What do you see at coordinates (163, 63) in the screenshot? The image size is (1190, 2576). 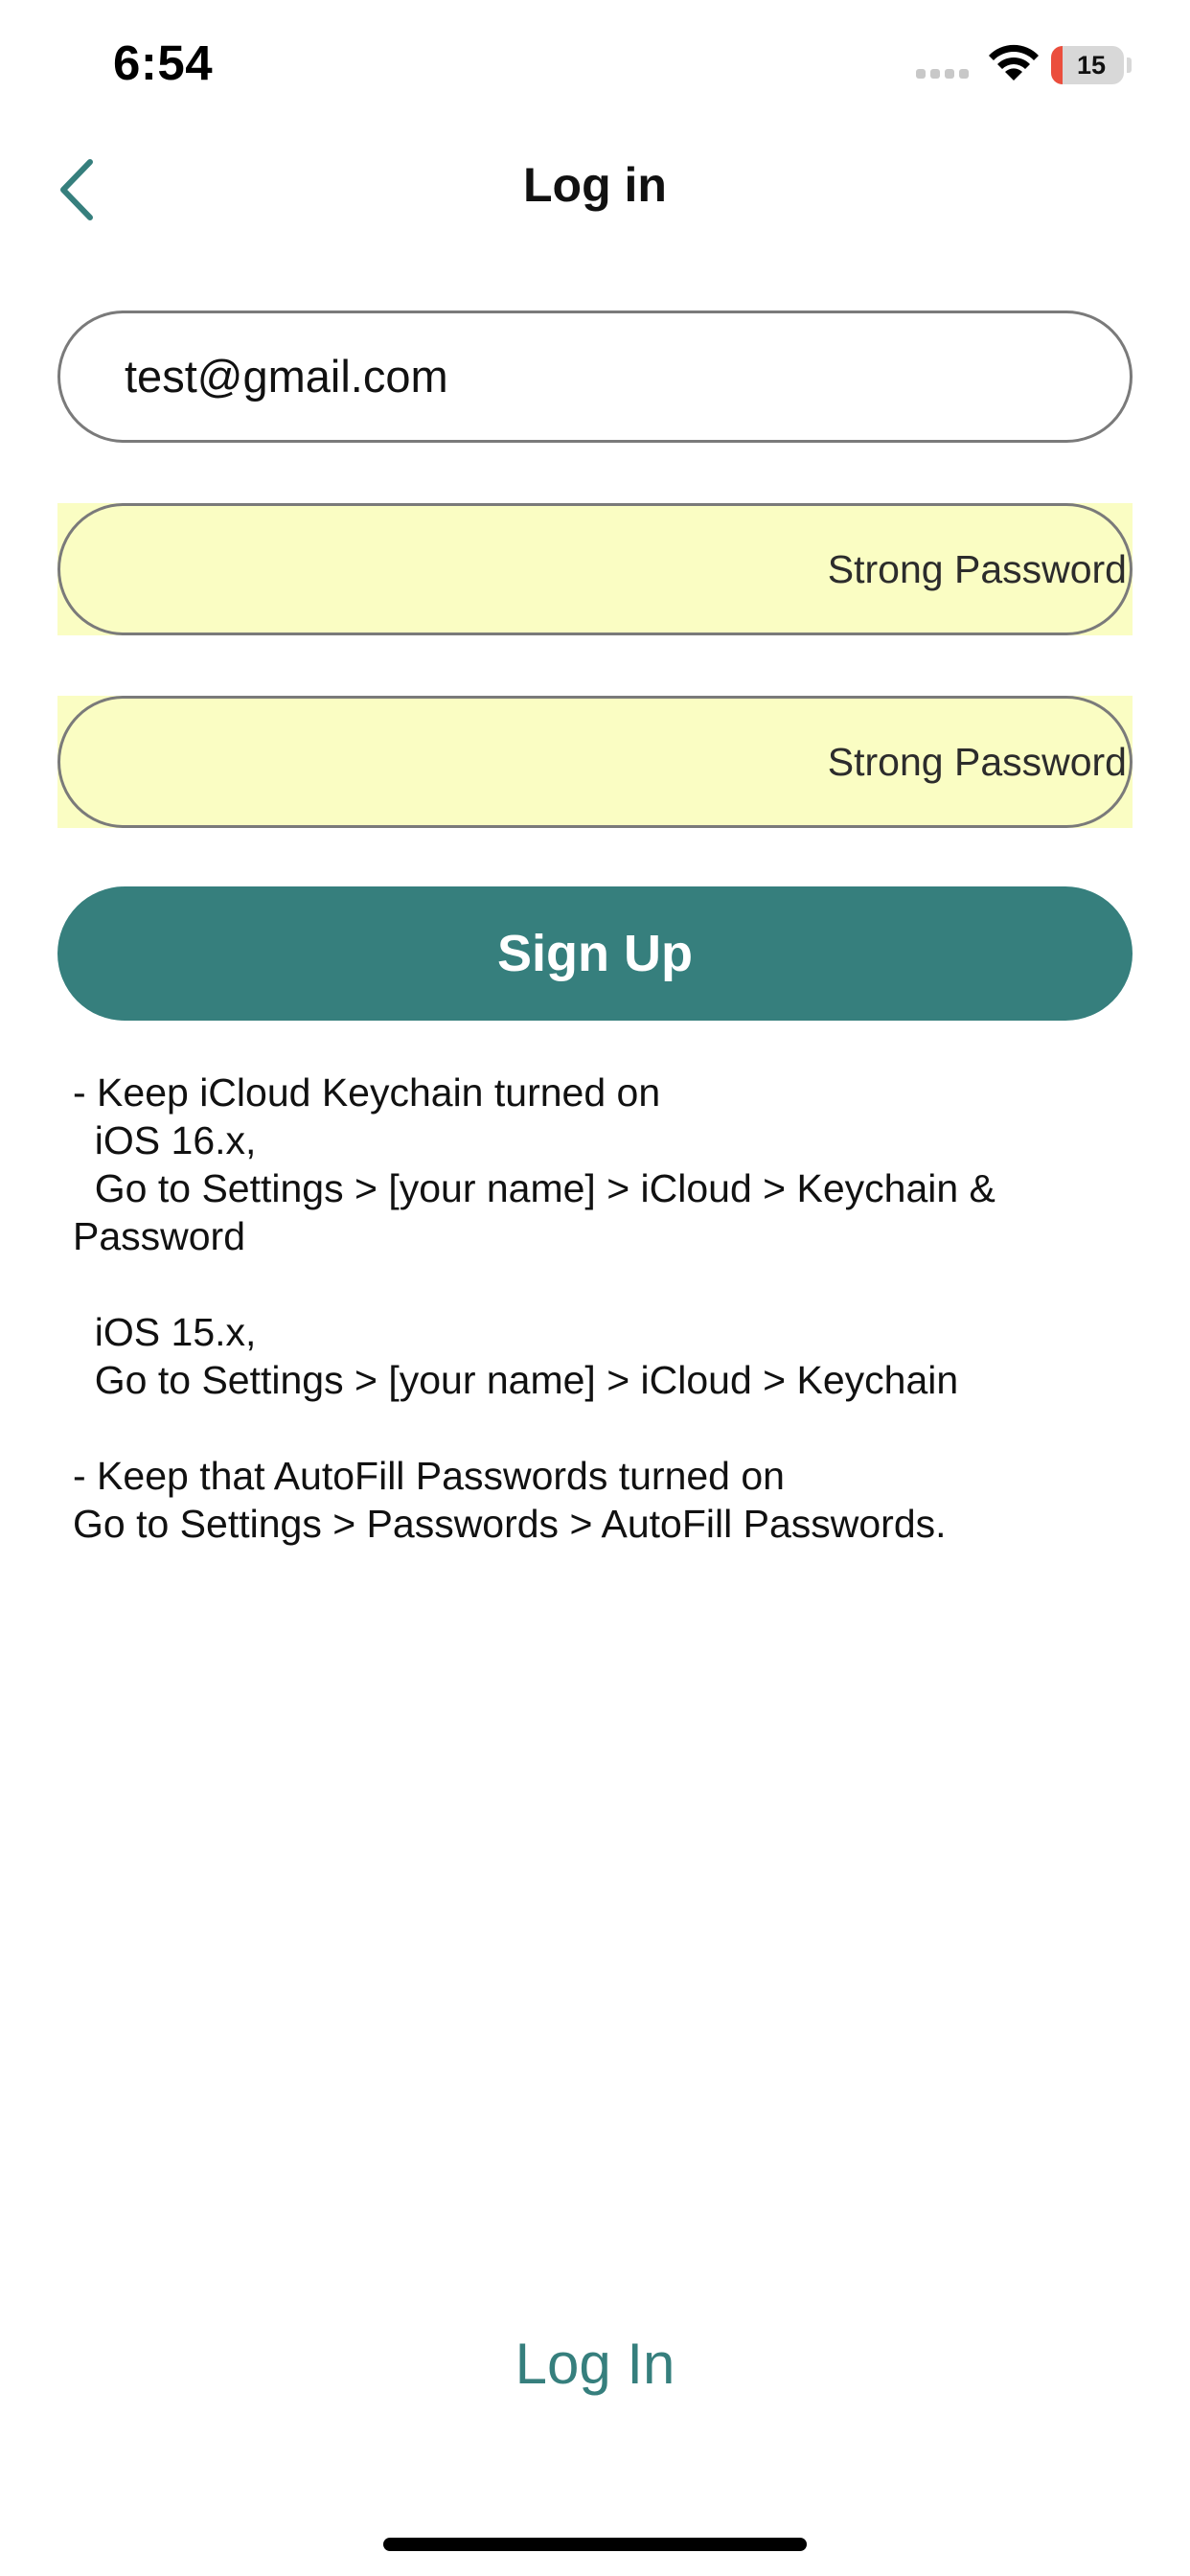 I see `status-time: 6:54` at bounding box center [163, 63].